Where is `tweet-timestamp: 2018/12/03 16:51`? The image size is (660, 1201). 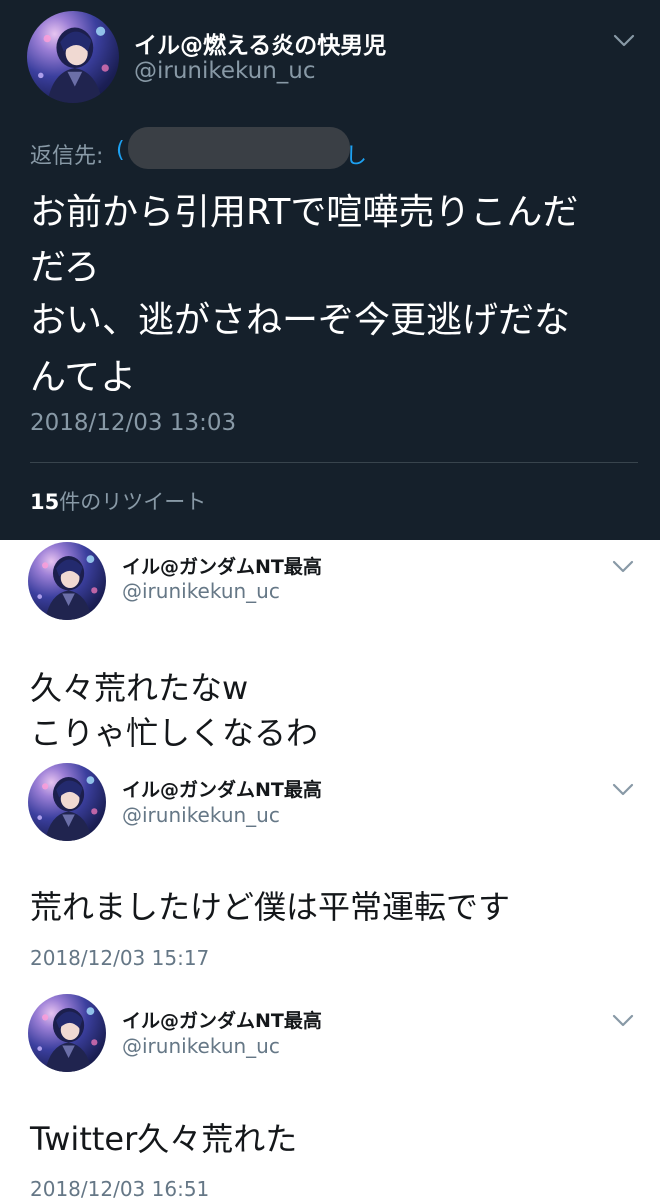
tweet-timestamp: 2018/12/03 16:51 is located at coordinates (119, 1189).